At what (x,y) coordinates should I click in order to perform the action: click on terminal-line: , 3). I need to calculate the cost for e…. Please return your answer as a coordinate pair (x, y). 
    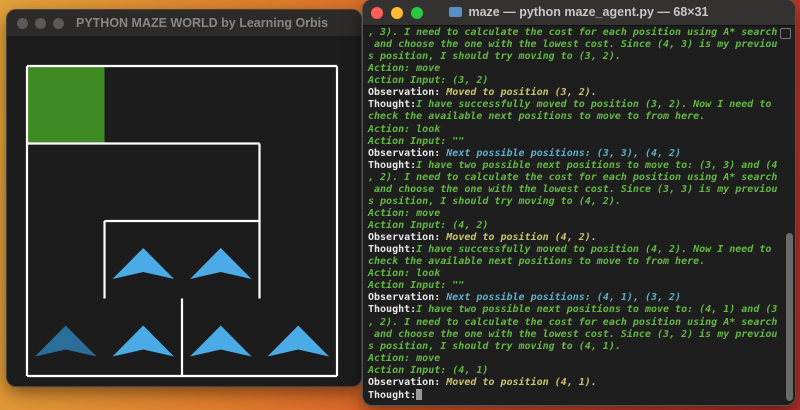
    Looking at the image, I should click on (572, 33).